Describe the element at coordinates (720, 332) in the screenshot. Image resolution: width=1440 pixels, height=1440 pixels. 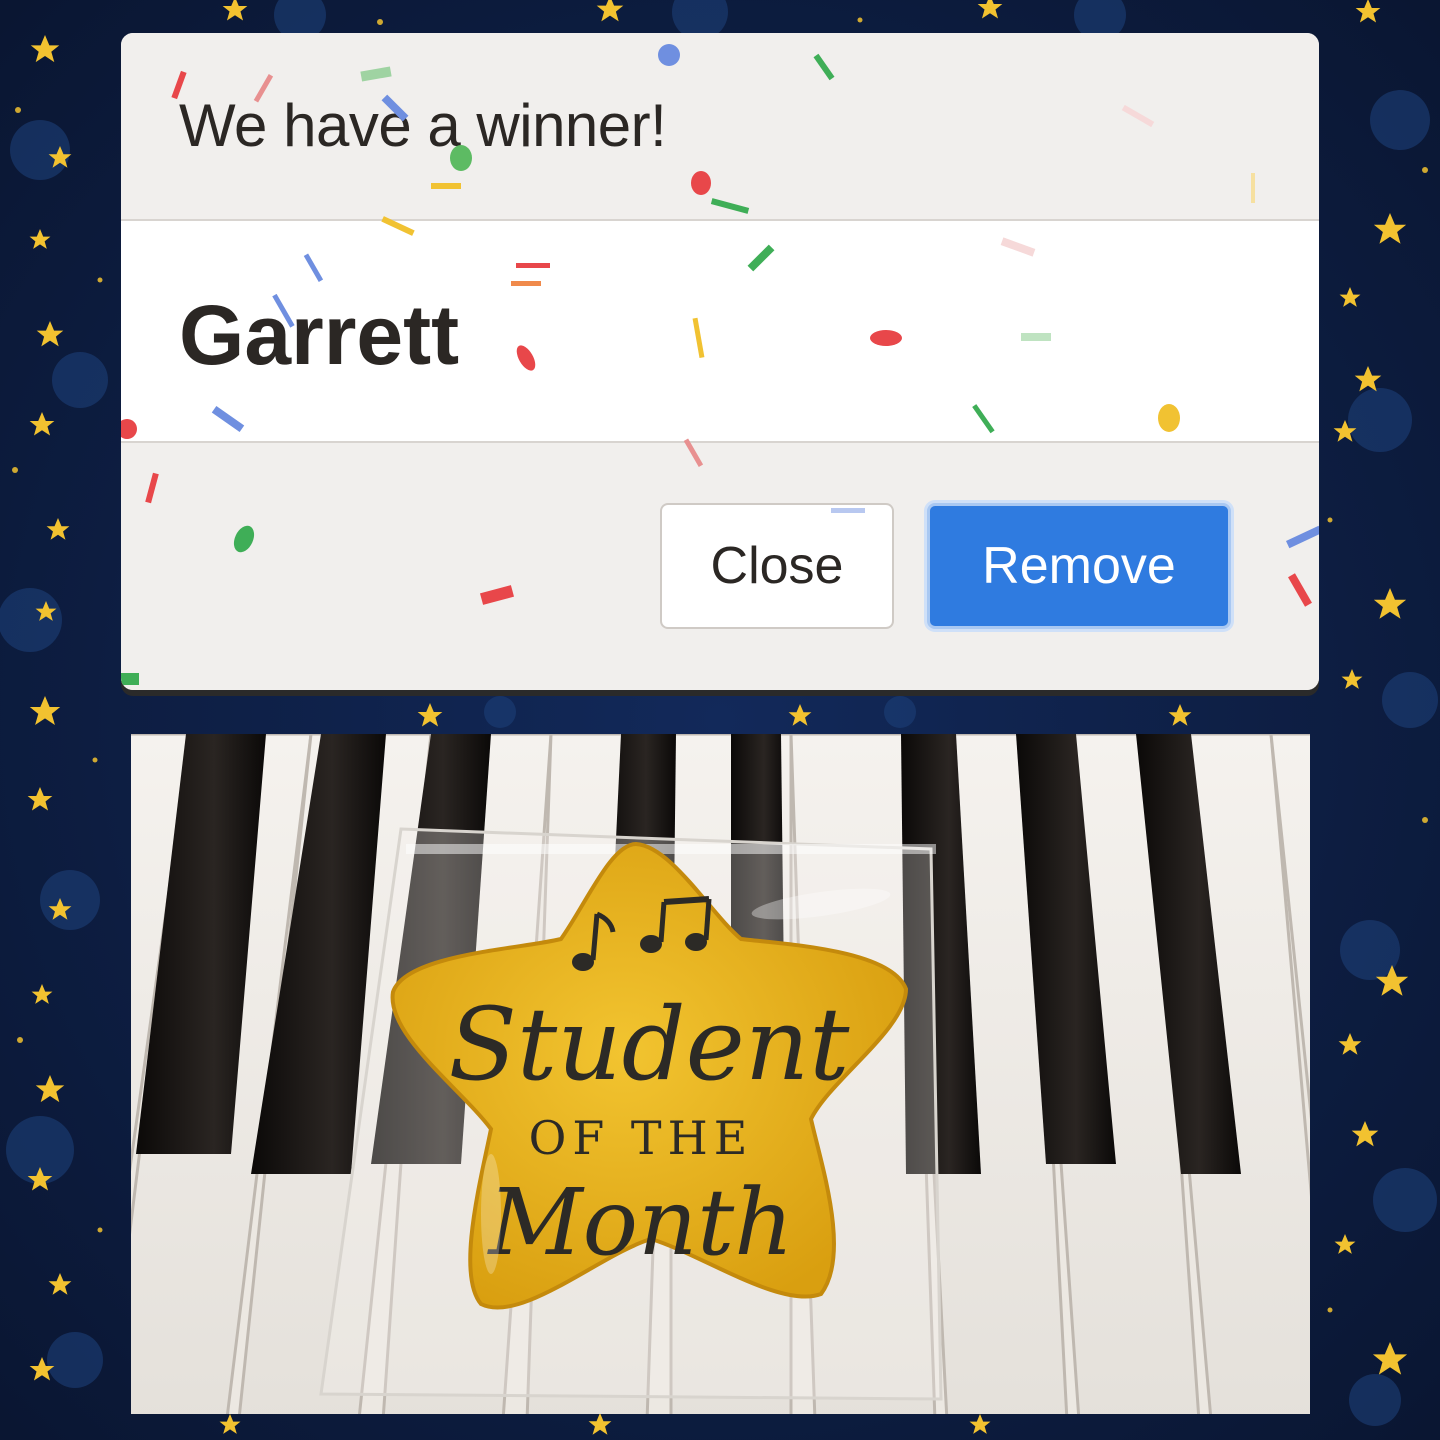
I see `dialog-body: Garrett` at that location.